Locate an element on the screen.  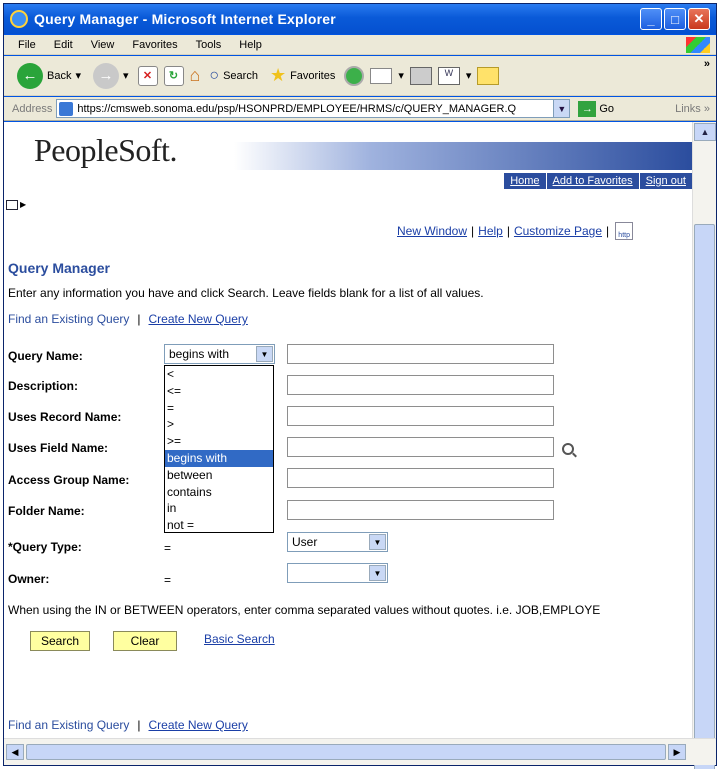
operator-option: not = is located at coordinates (219, 525).